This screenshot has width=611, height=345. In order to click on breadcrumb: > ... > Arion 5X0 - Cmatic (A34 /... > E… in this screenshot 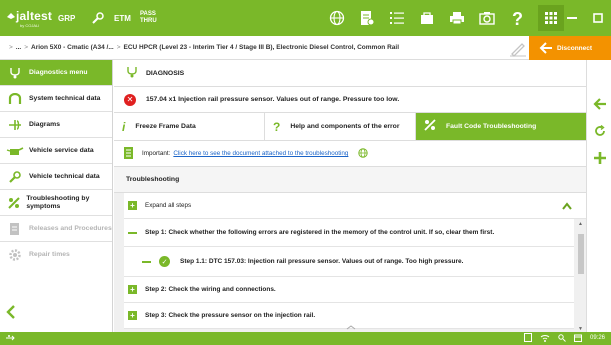, I will do `click(199, 47)`.